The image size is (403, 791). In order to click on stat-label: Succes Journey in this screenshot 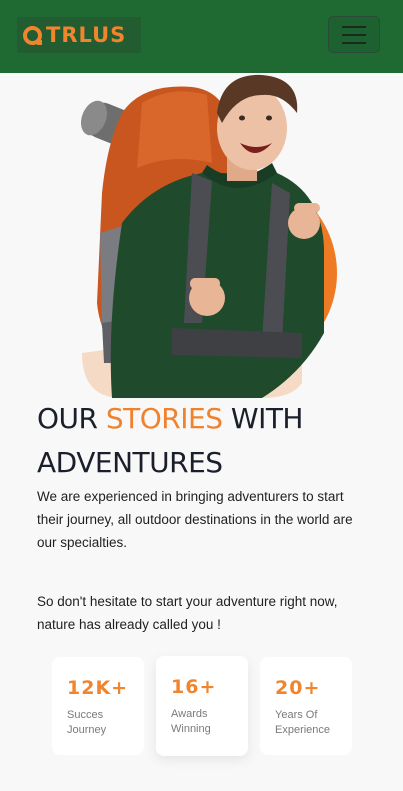, I will do `click(87, 722)`.